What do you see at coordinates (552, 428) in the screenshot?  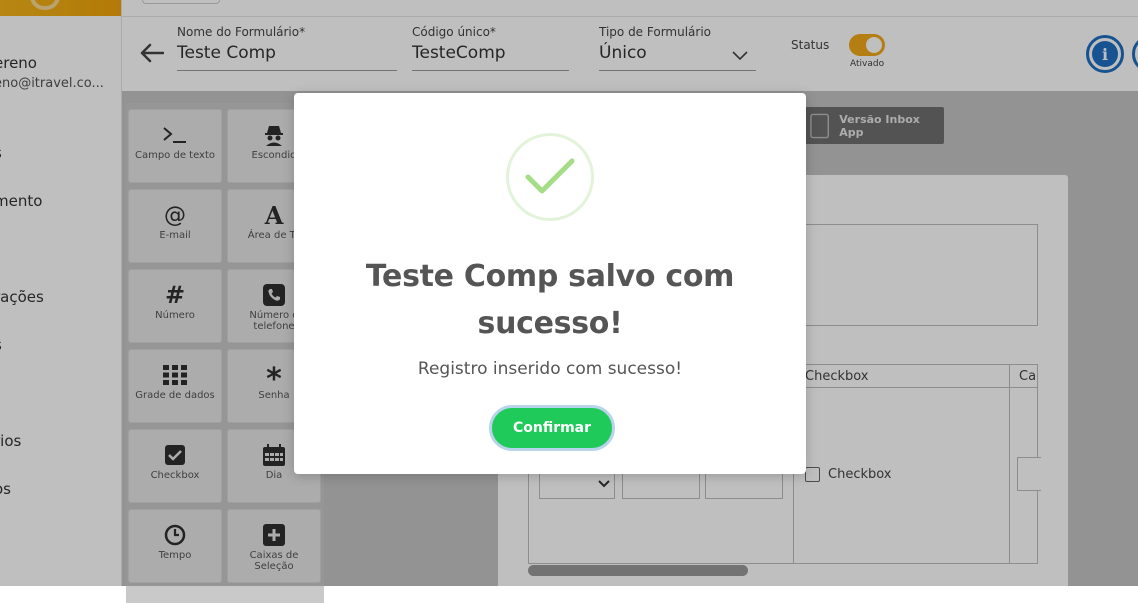 I see `confirm-button: Confirmar` at bounding box center [552, 428].